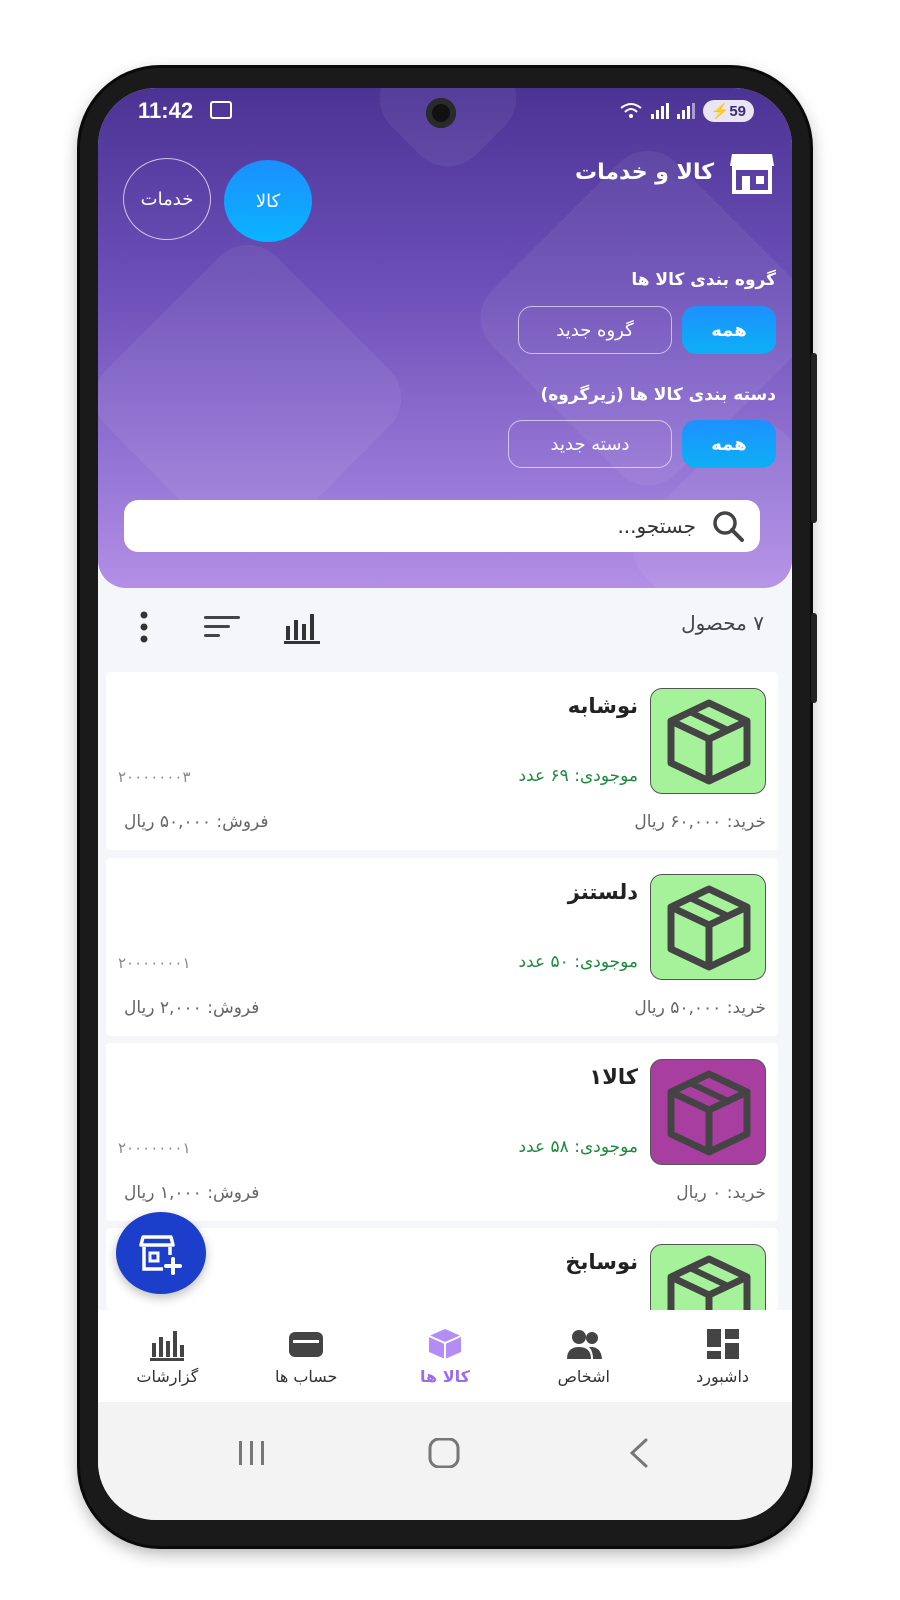 The width and height of the screenshot is (900, 1600). I want to click on screenshot-icon, so click(221, 110).